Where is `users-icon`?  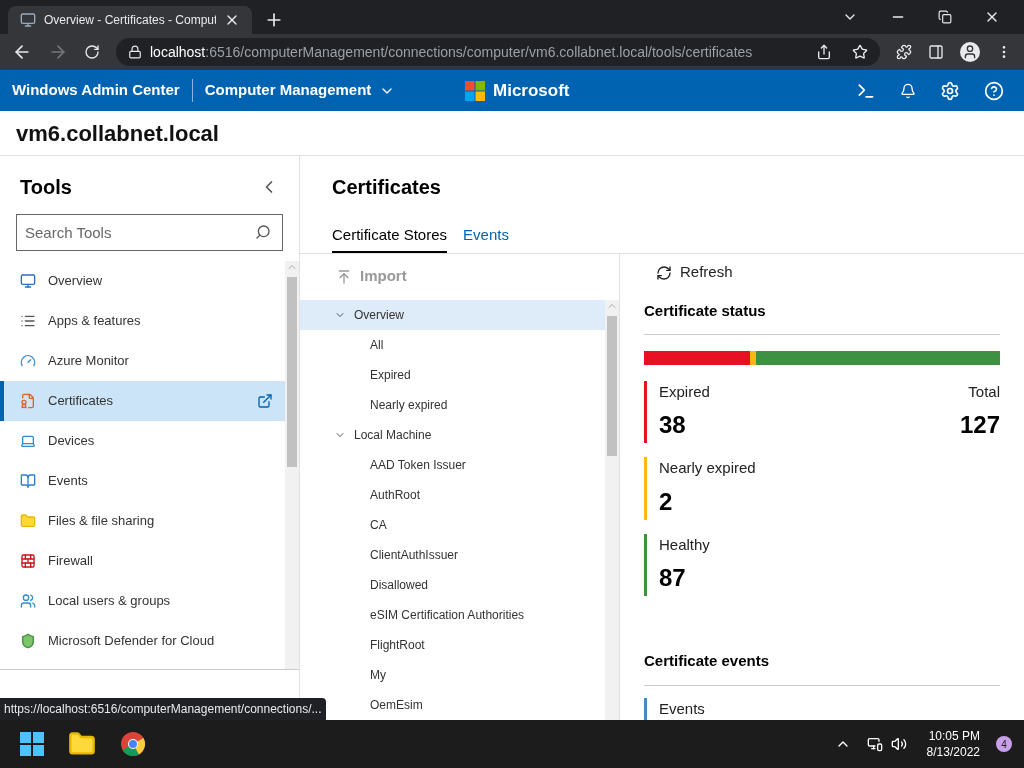
users-icon is located at coordinates (28, 601).